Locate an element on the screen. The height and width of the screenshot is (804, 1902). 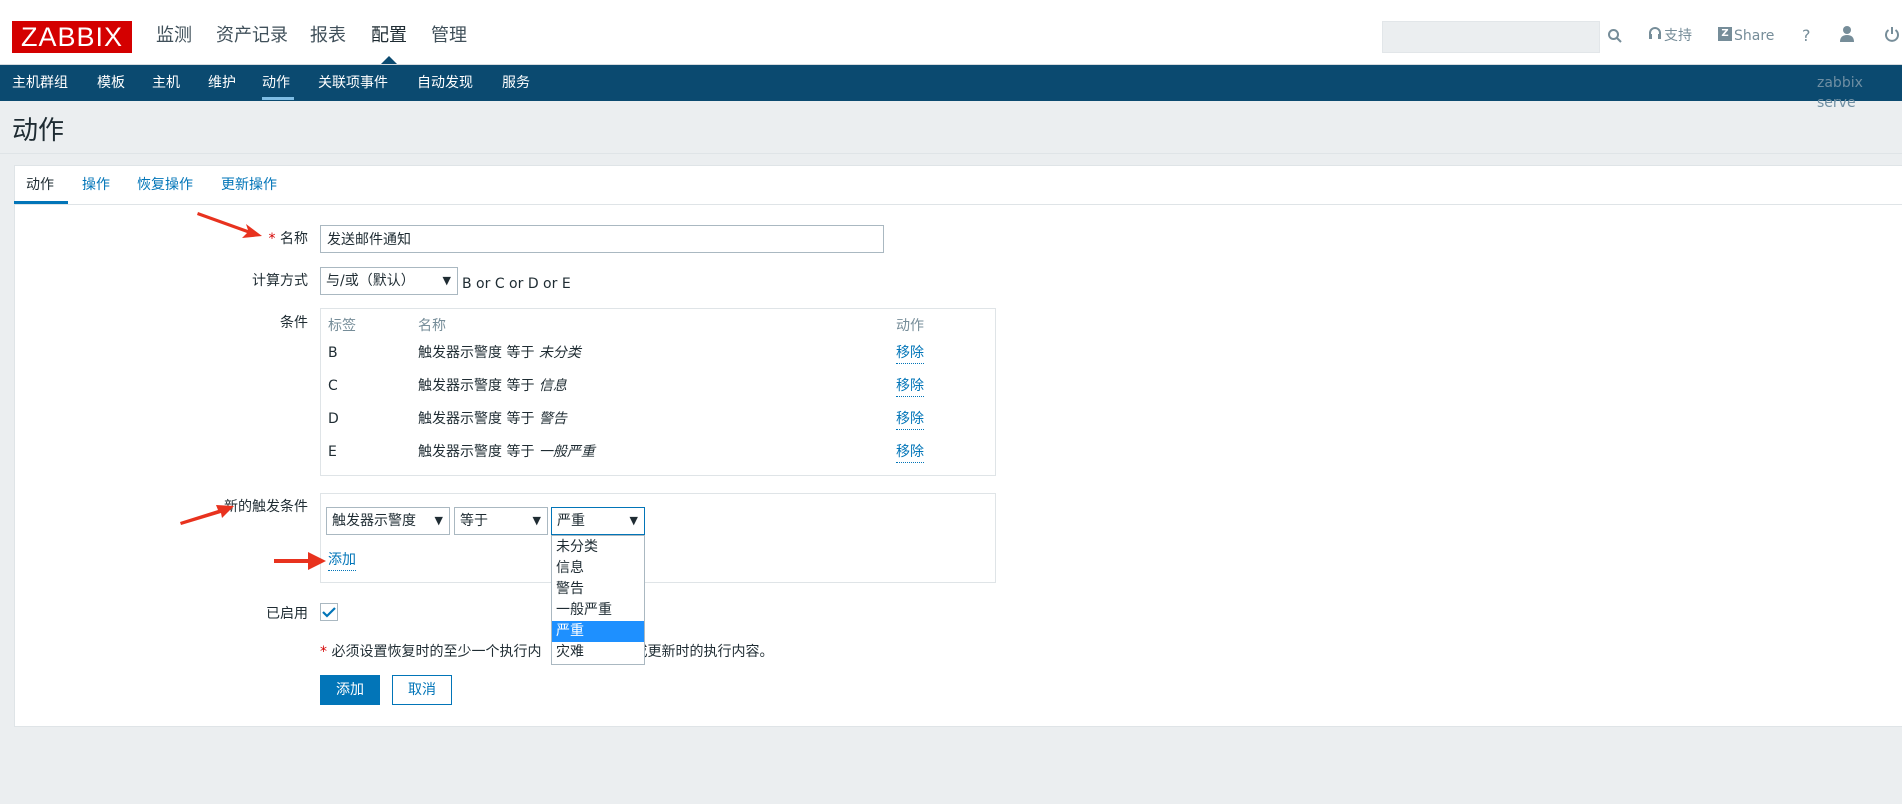
nav-monitoring: 监测 is located at coordinates (174, 36).